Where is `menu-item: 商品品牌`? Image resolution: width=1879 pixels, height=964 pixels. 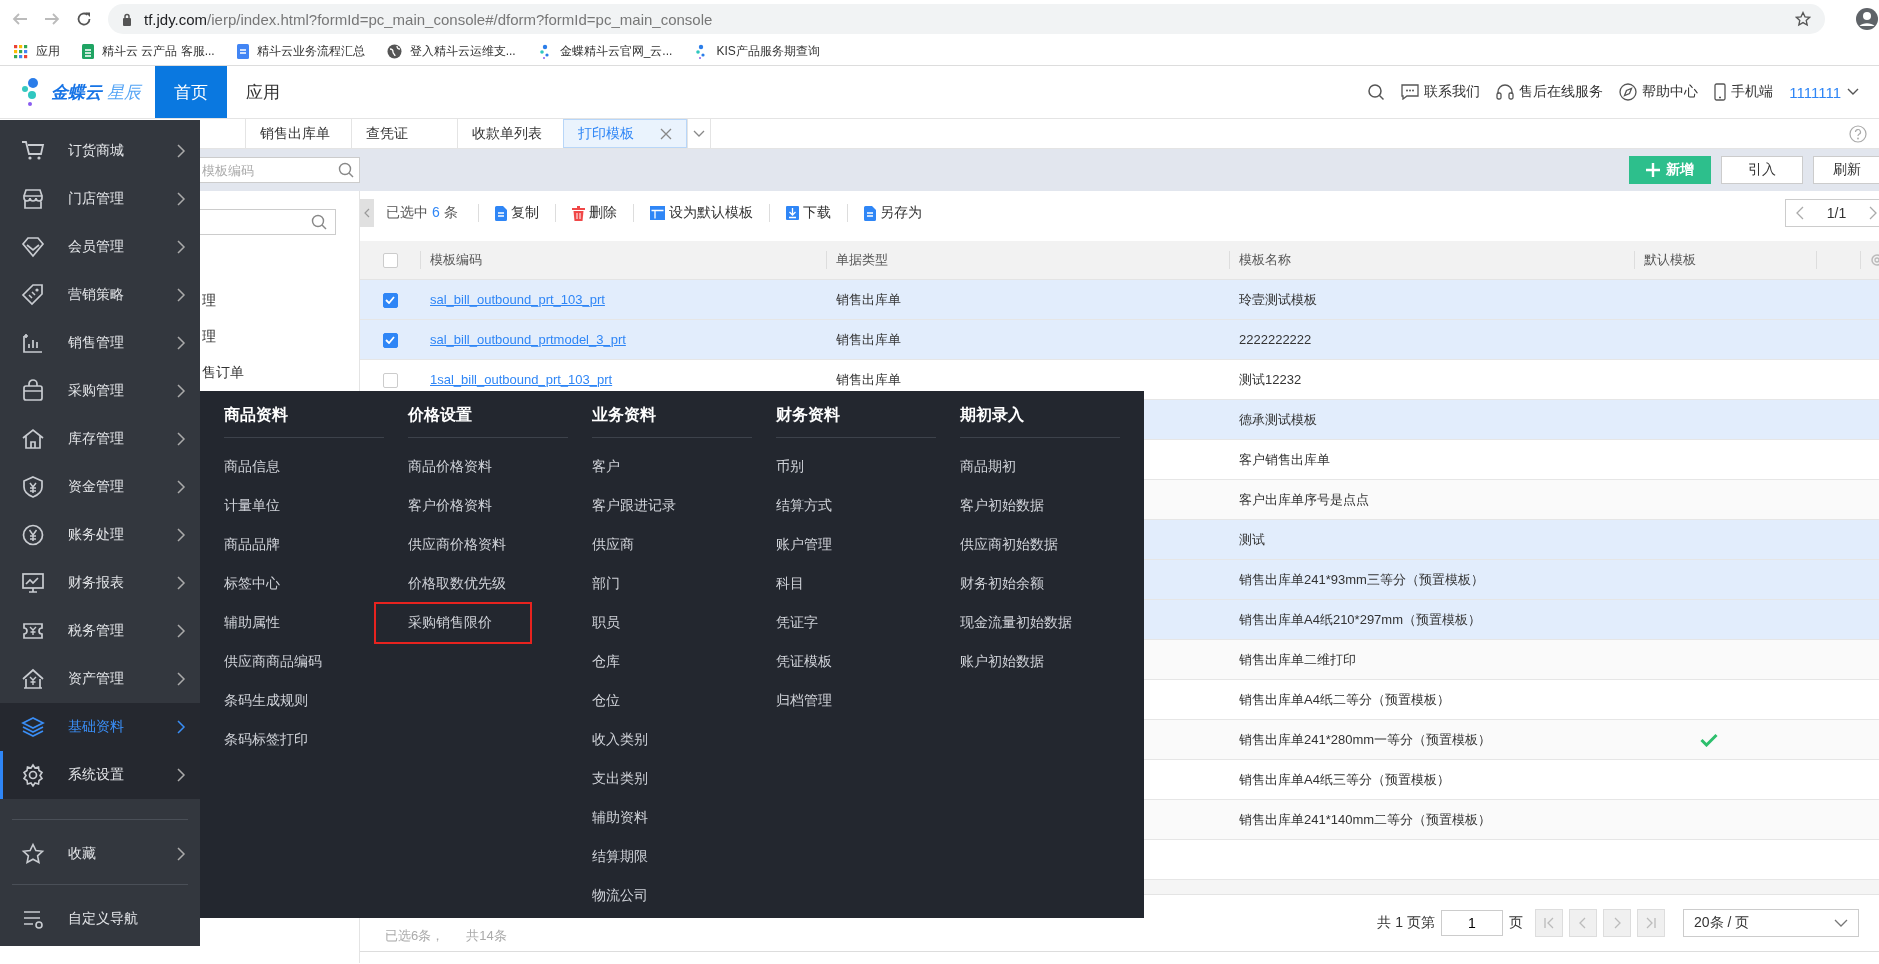 menu-item: 商品品牌 is located at coordinates (252, 544).